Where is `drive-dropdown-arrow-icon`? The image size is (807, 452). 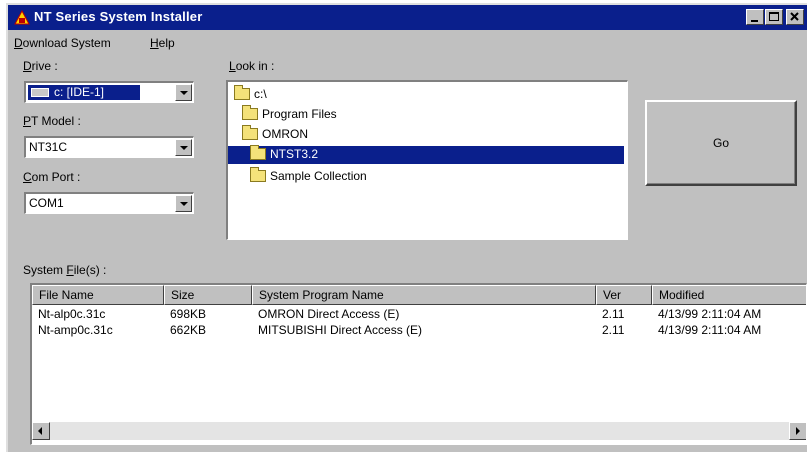 drive-dropdown-arrow-icon is located at coordinates (183, 92).